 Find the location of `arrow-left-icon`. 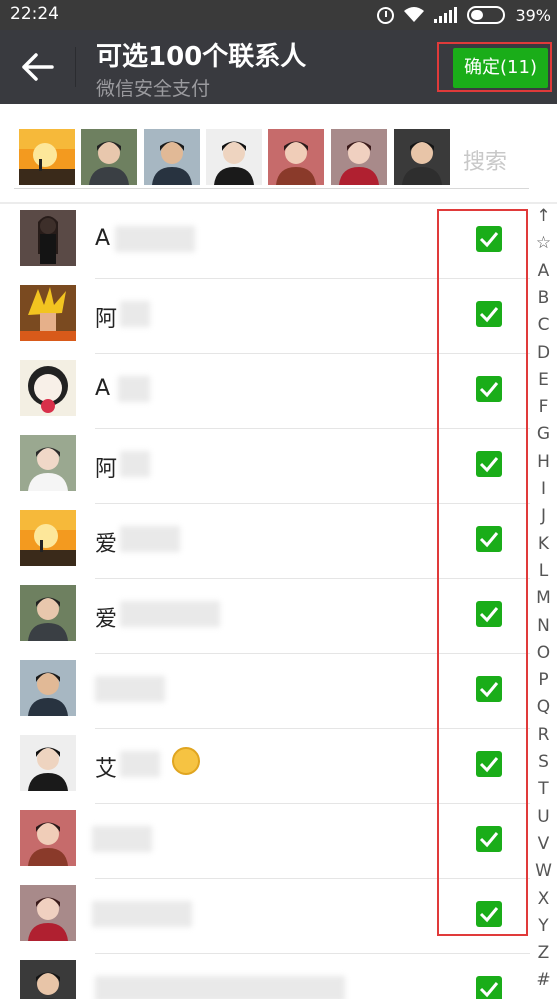

arrow-left-icon is located at coordinates (38, 67).